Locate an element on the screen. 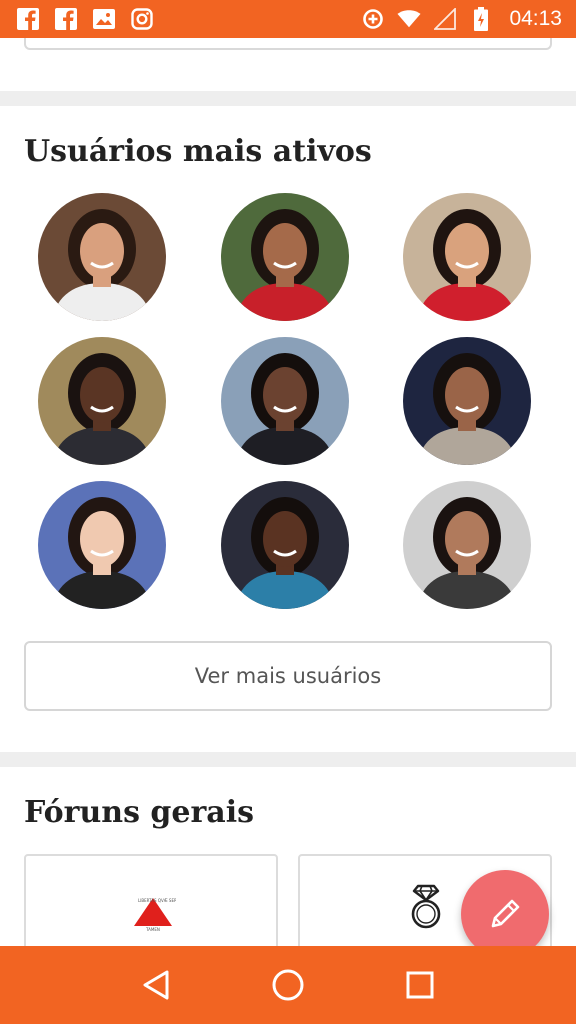 Image resolution: width=576 pixels, height=1024 pixels. instagram-icon is located at coordinates (142, 19).